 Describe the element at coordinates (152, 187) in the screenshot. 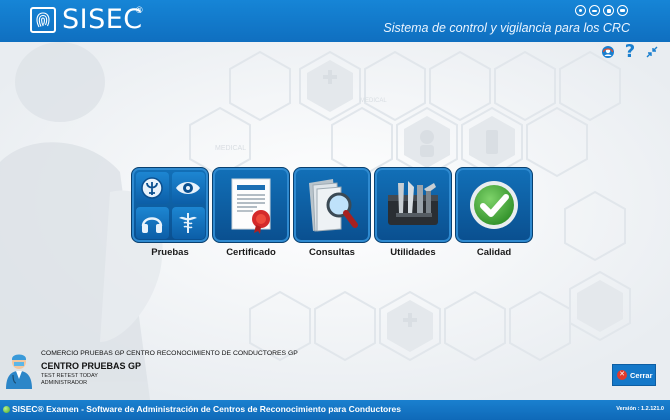

I see `psychology-icon` at that location.